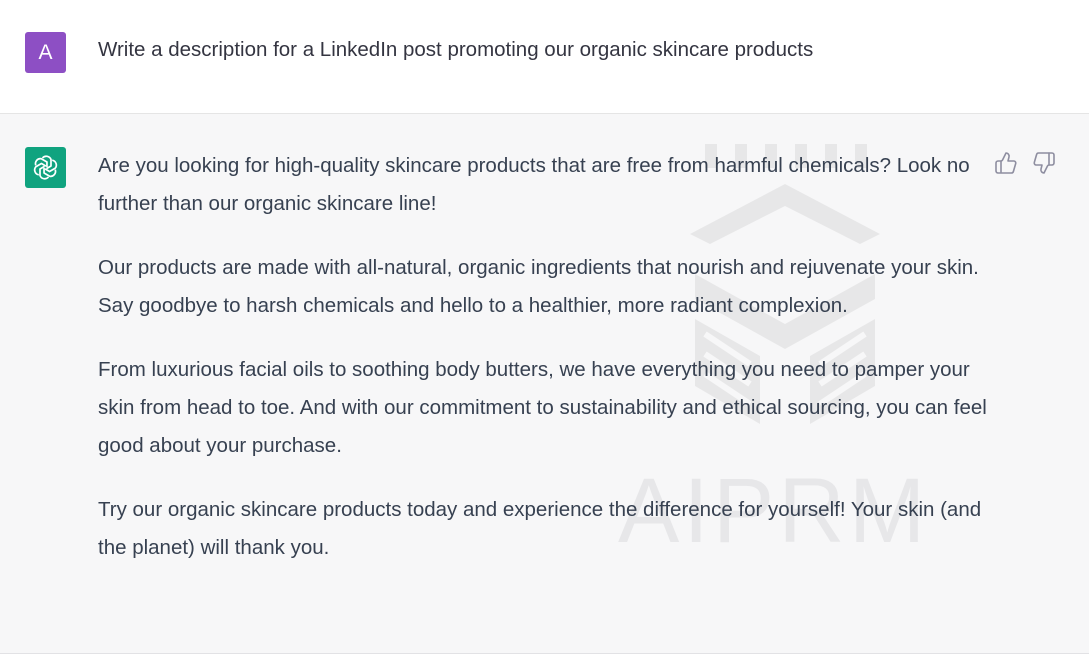 This screenshot has width=1089, height=658. Describe the element at coordinates (45, 52) in the screenshot. I see `user-avatar: A` at that location.